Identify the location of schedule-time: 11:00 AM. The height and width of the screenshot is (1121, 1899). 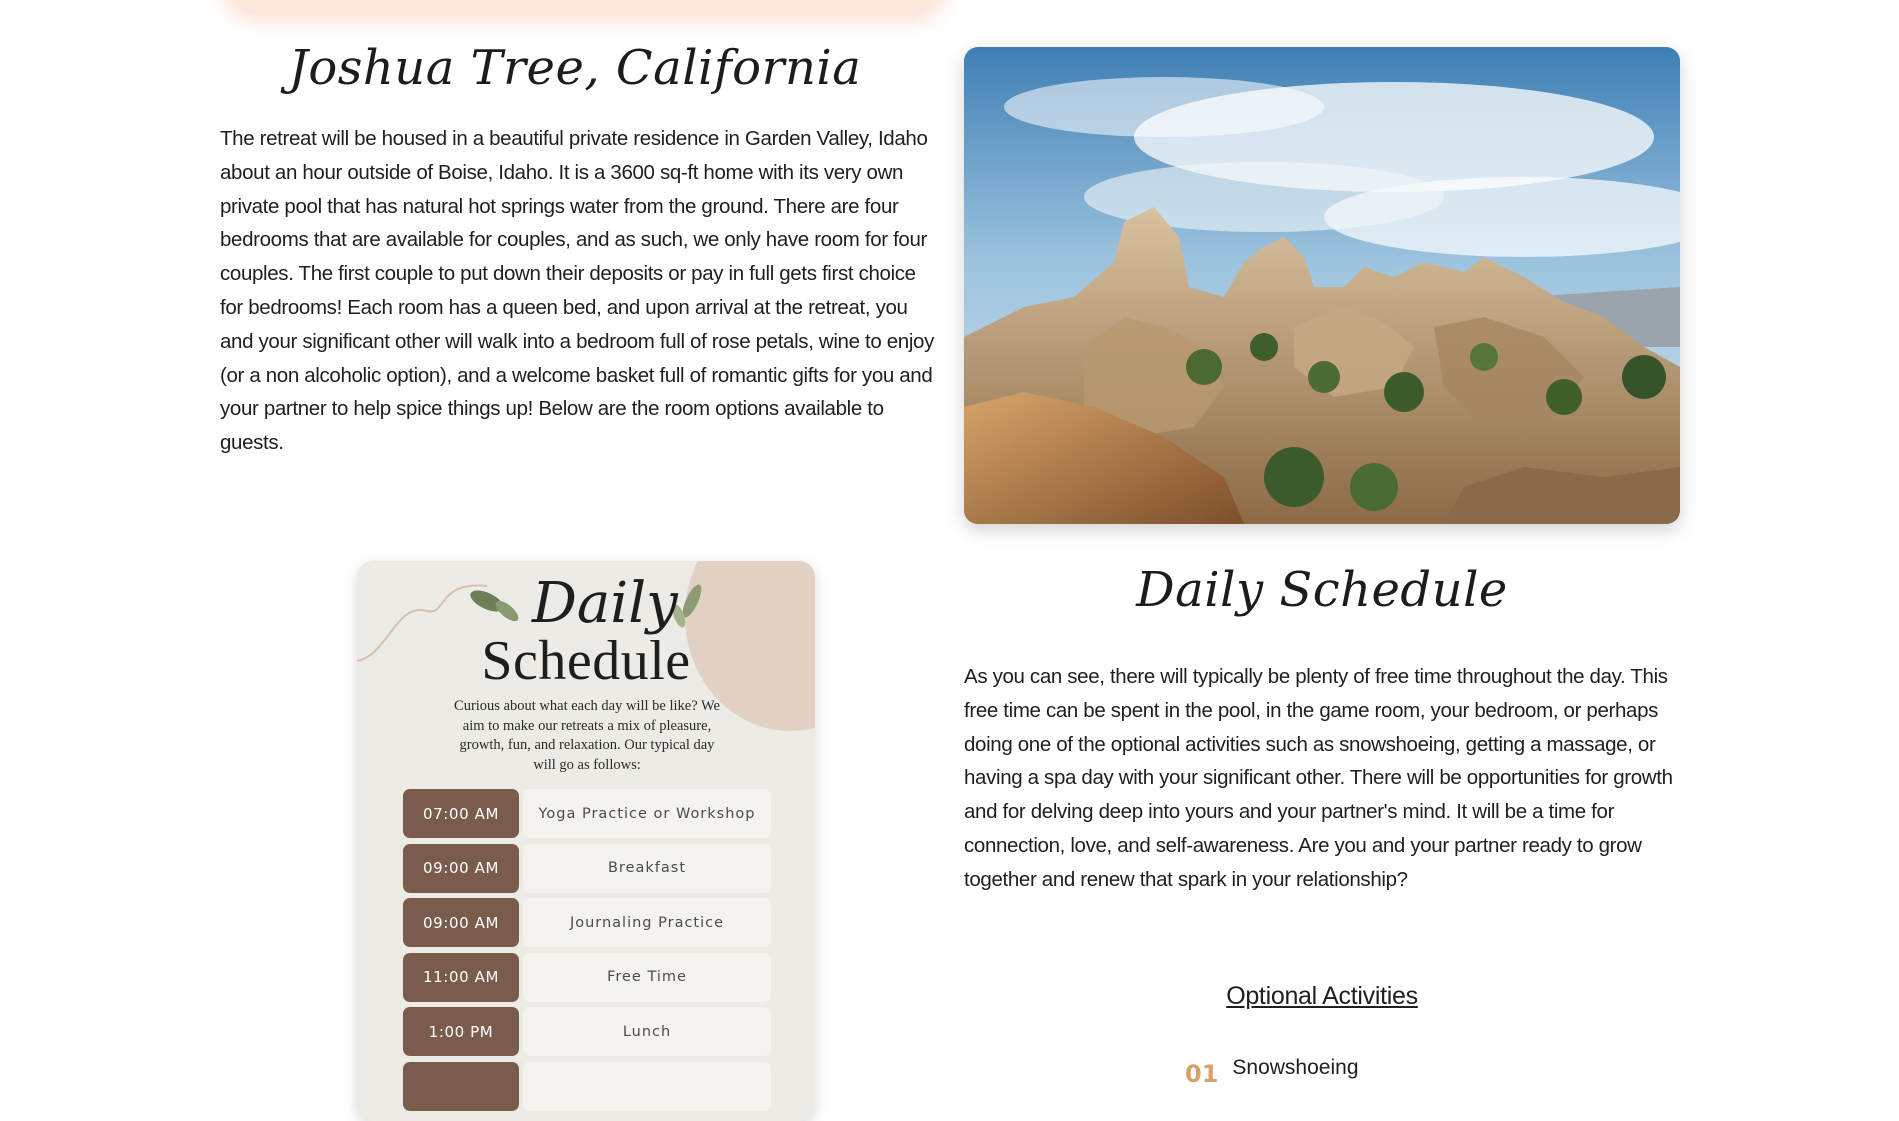
(461, 977).